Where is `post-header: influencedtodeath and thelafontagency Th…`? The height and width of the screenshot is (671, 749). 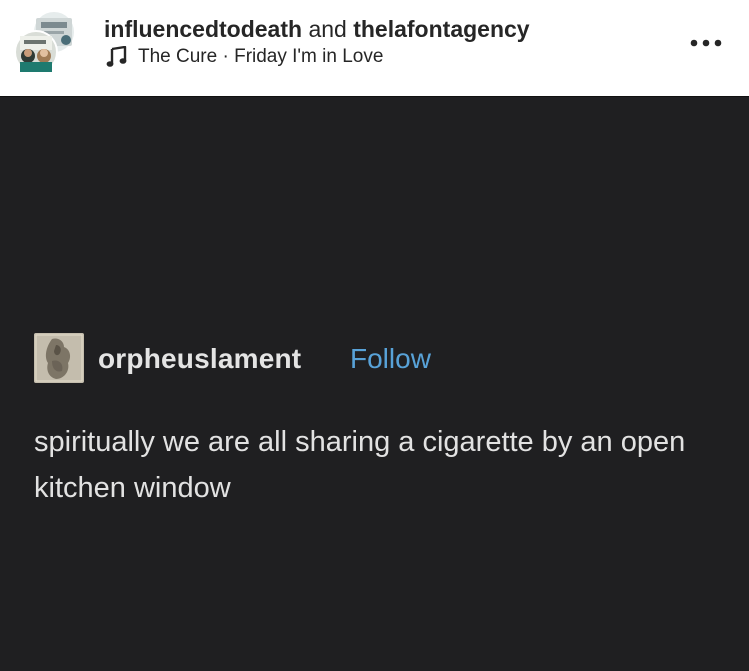 post-header: influencedtodeath and thelafontagency Th… is located at coordinates (374, 48).